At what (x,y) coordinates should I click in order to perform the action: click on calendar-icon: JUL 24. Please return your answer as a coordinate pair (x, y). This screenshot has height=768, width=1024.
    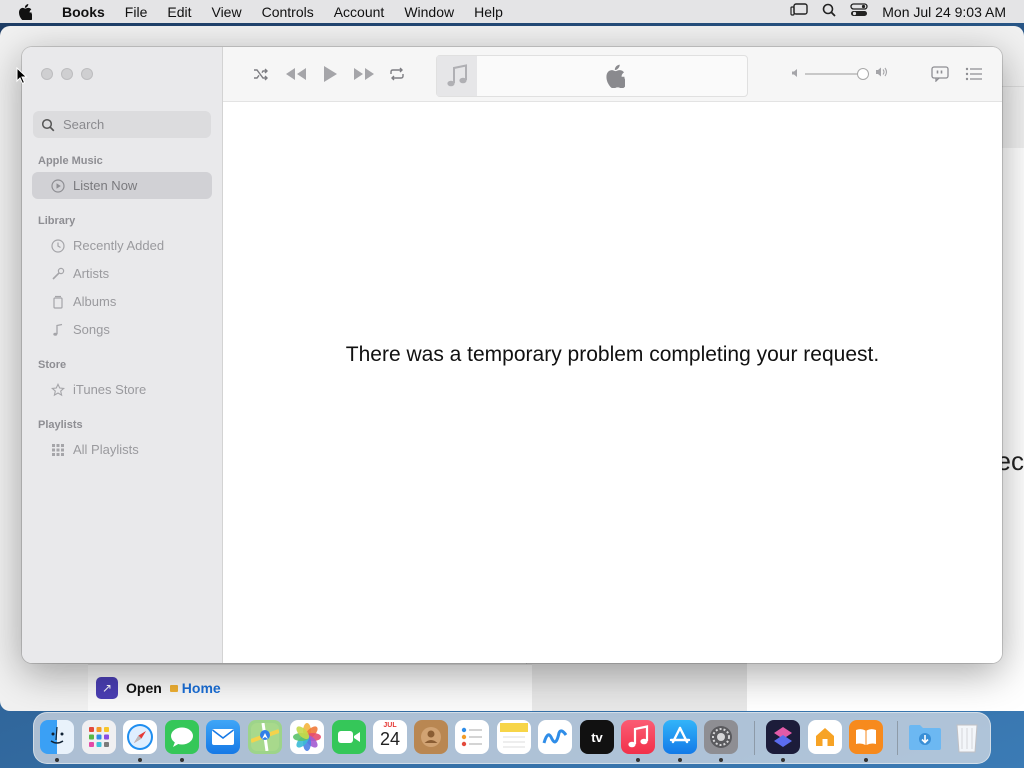
    Looking at the image, I should click on (390, 737).